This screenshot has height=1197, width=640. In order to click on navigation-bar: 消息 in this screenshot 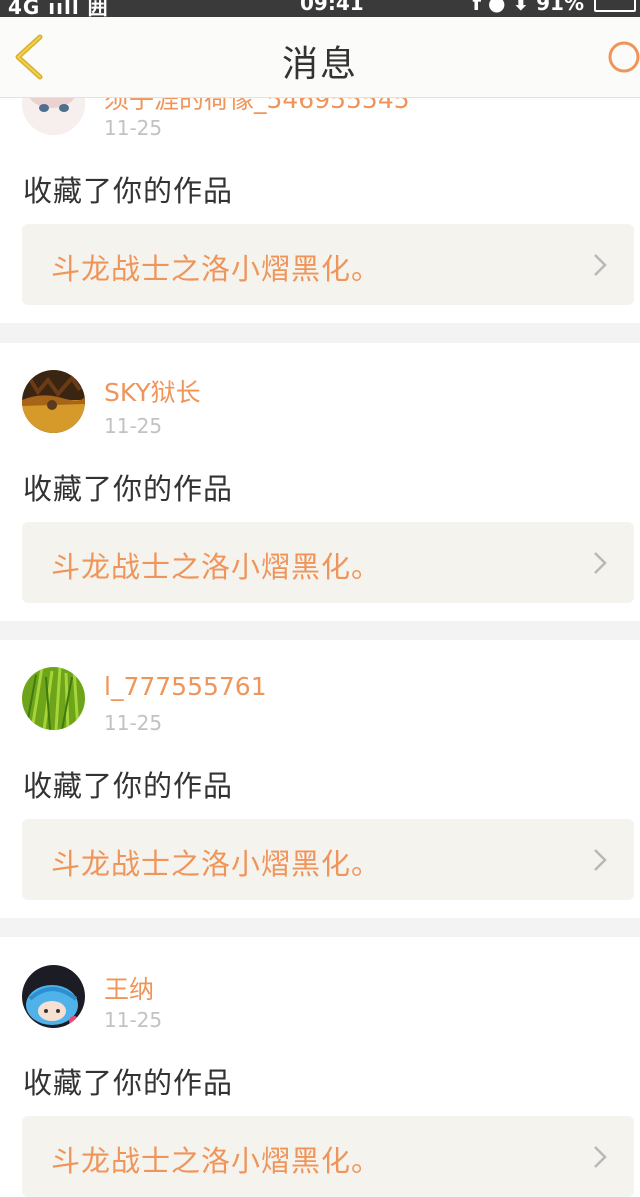, I will do `click(320, 57)`.